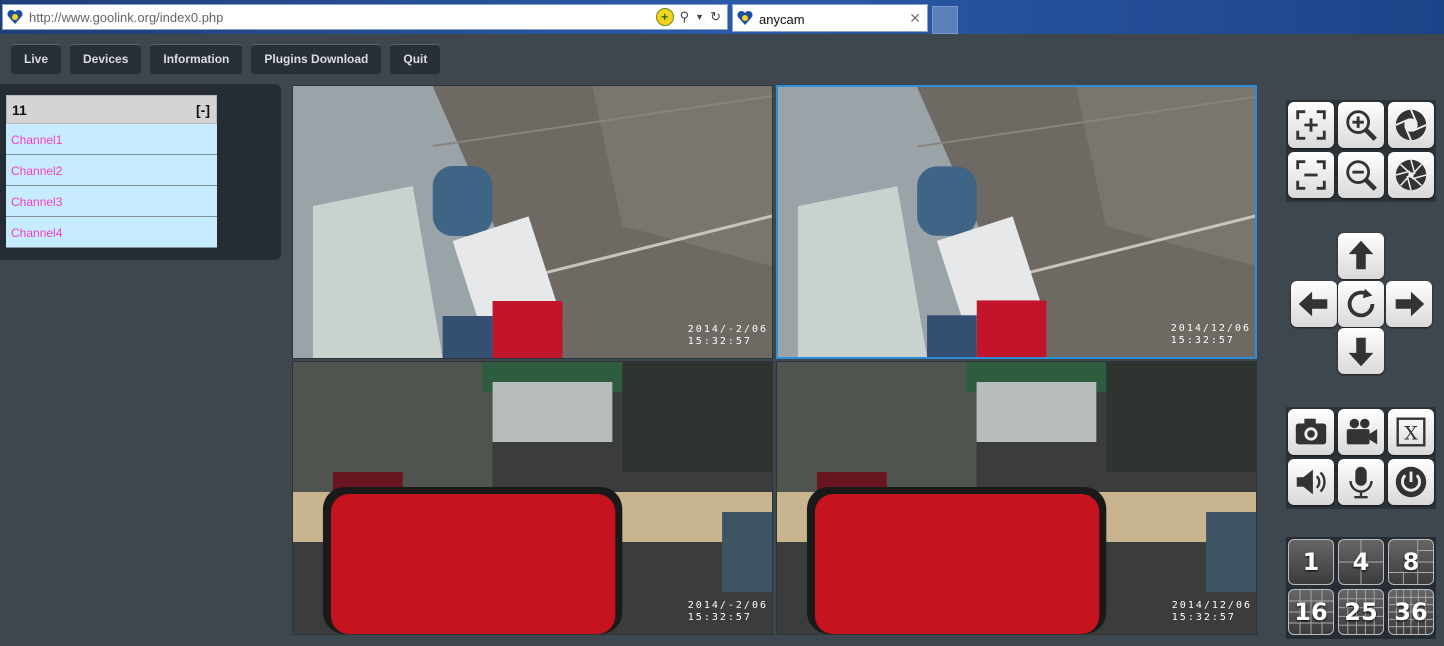 The width and height of the screenshot is (1444, 646). I want to click on new-tab-button, so click(945, 20).